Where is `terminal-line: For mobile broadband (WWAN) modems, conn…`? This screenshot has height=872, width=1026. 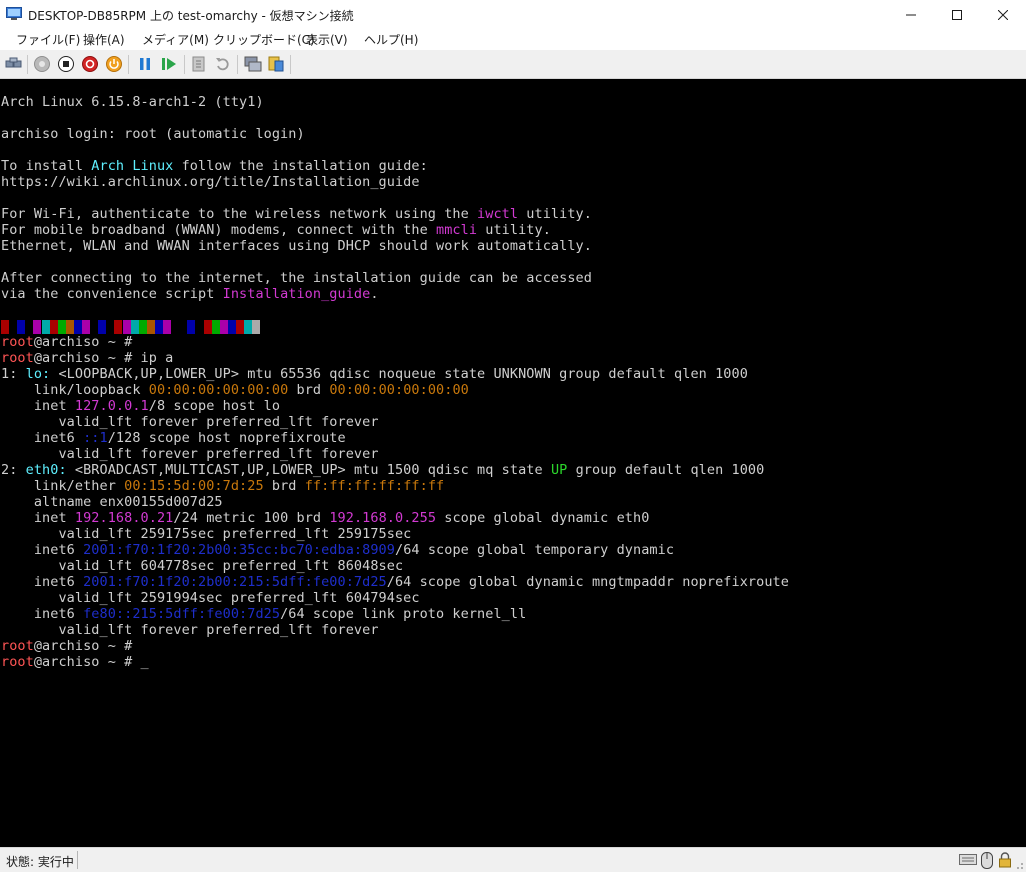 terminal-line: For mobile broadband (WWAN) modems, conn… is located at coordinates (276, 230).